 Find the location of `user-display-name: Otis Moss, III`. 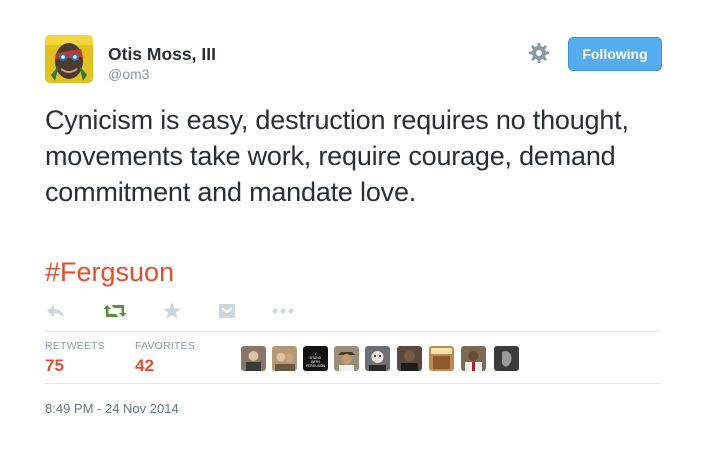

user-display-name: Otis Moss, III is located at coordinates (162, 54).